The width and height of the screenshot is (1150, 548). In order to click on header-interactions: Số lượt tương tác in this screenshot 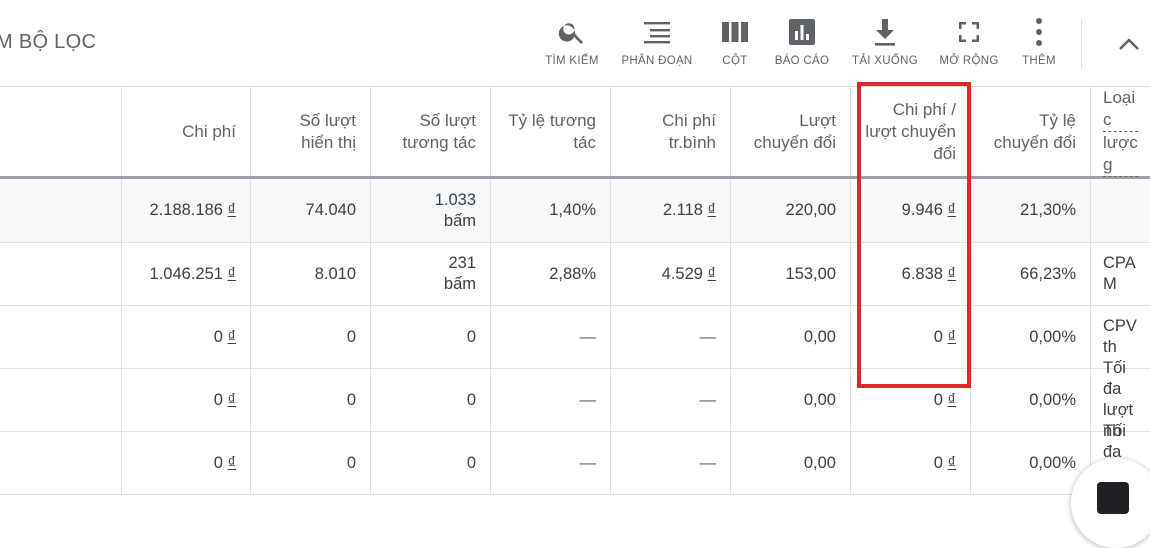, I will do `click(430, 131)`.